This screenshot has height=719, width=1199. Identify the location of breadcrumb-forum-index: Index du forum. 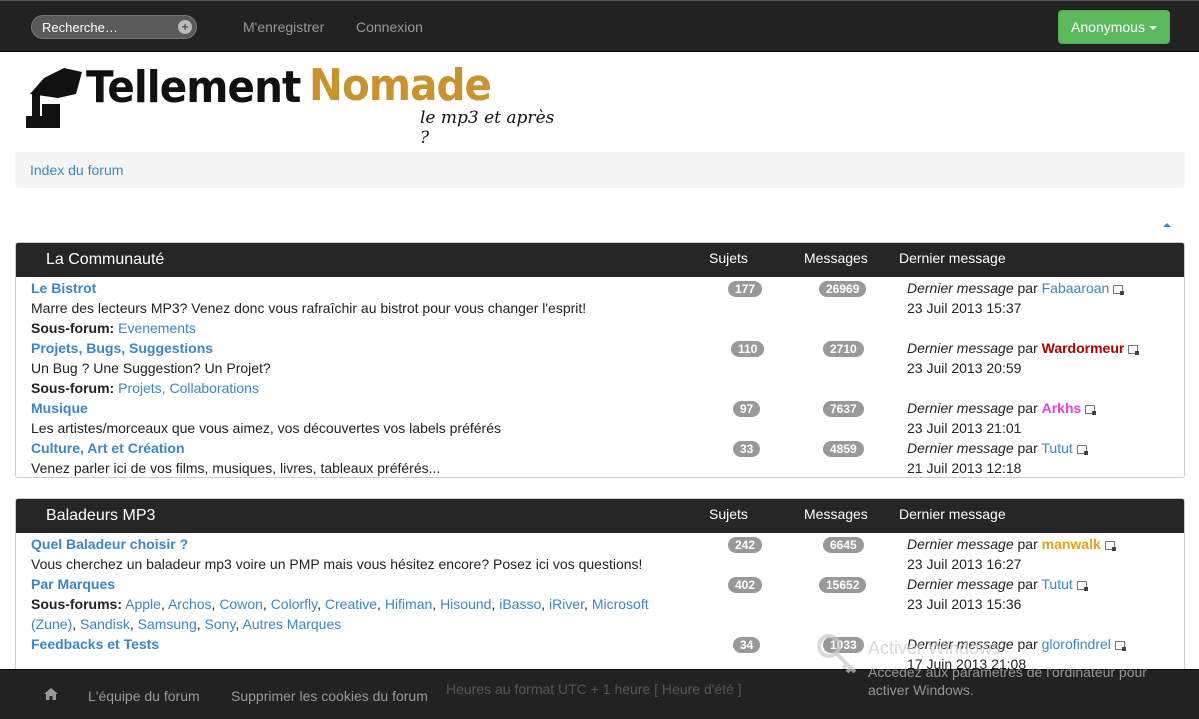
(76, 170).